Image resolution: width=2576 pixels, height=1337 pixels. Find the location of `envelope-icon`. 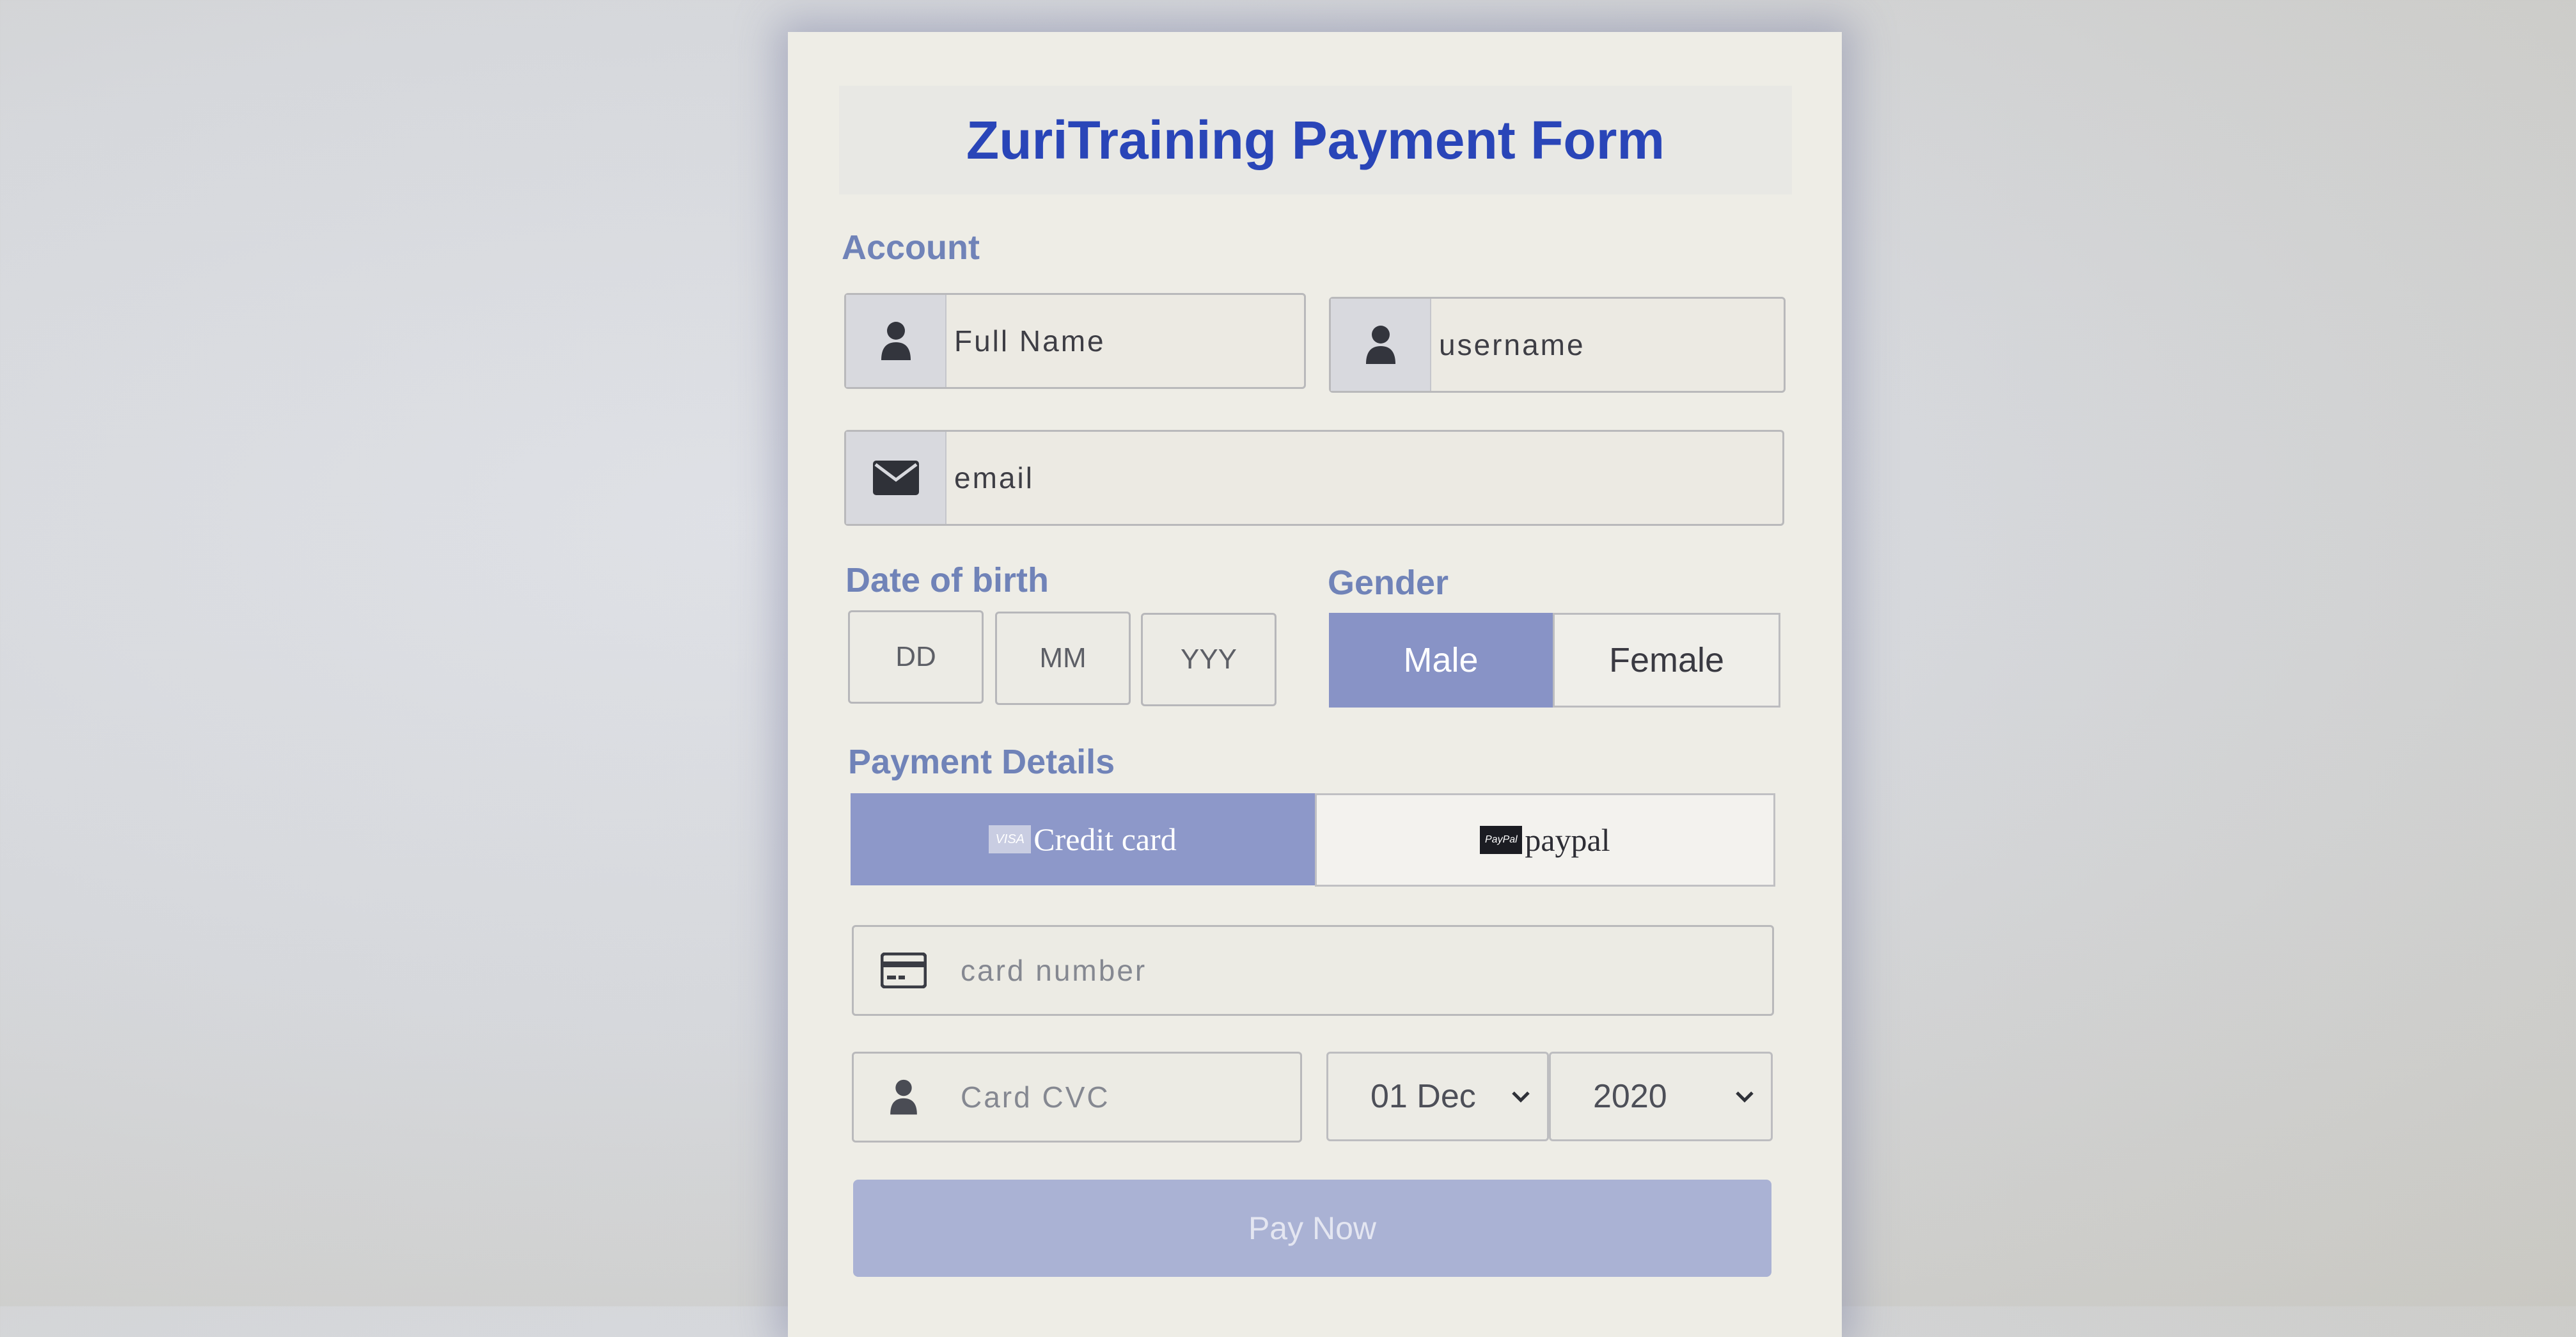

envelope-icon is located at coordinates (896, 478).